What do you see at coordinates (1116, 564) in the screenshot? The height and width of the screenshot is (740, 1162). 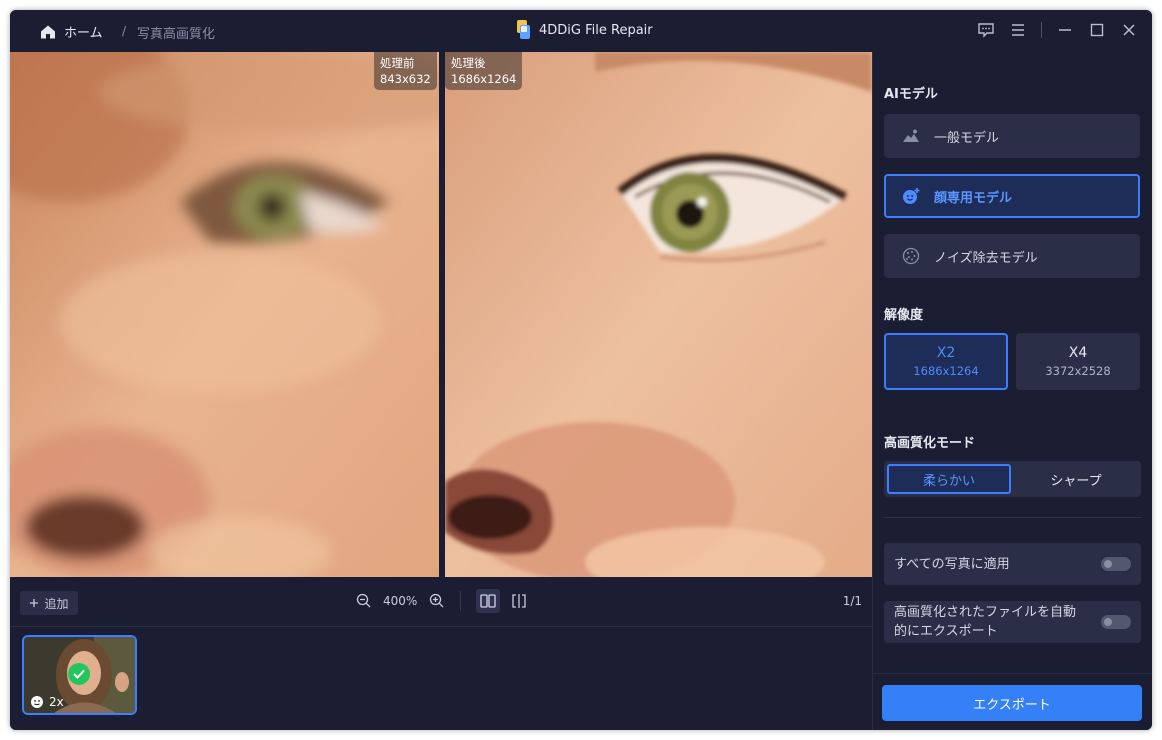 I see `apply-all-toggle` at bounding box center [1116, 564].